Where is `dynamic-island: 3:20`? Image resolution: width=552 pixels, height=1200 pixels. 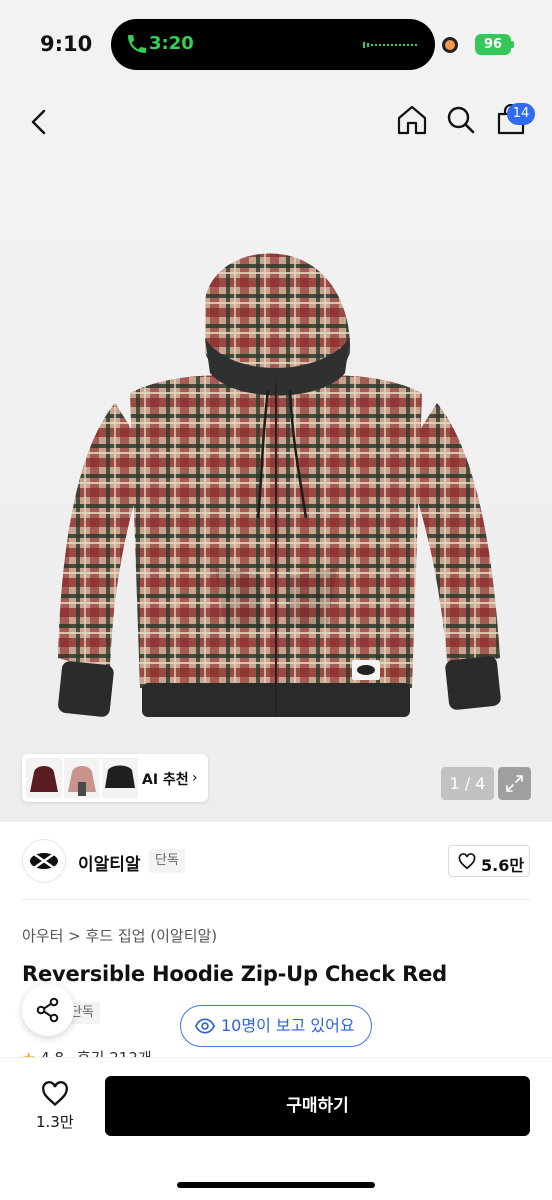
dynamic-island: 3:20 is located at coordinates (273, 44).